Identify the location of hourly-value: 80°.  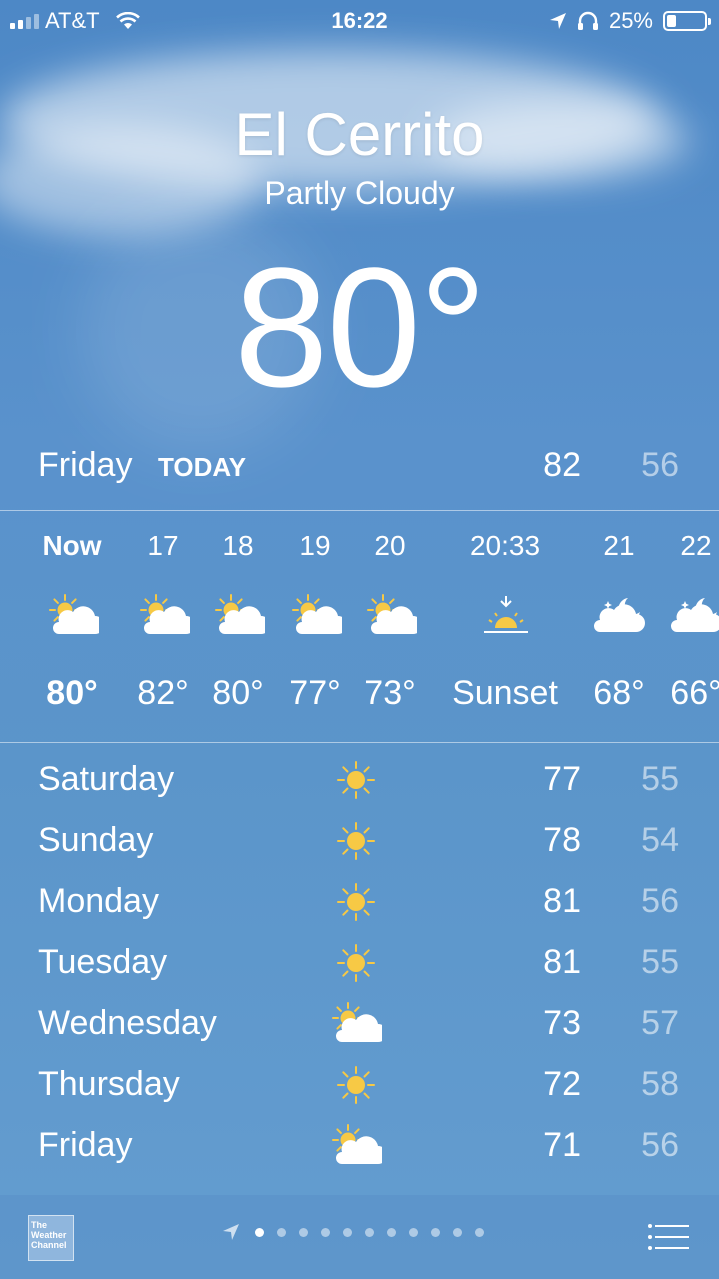
(72, 693).